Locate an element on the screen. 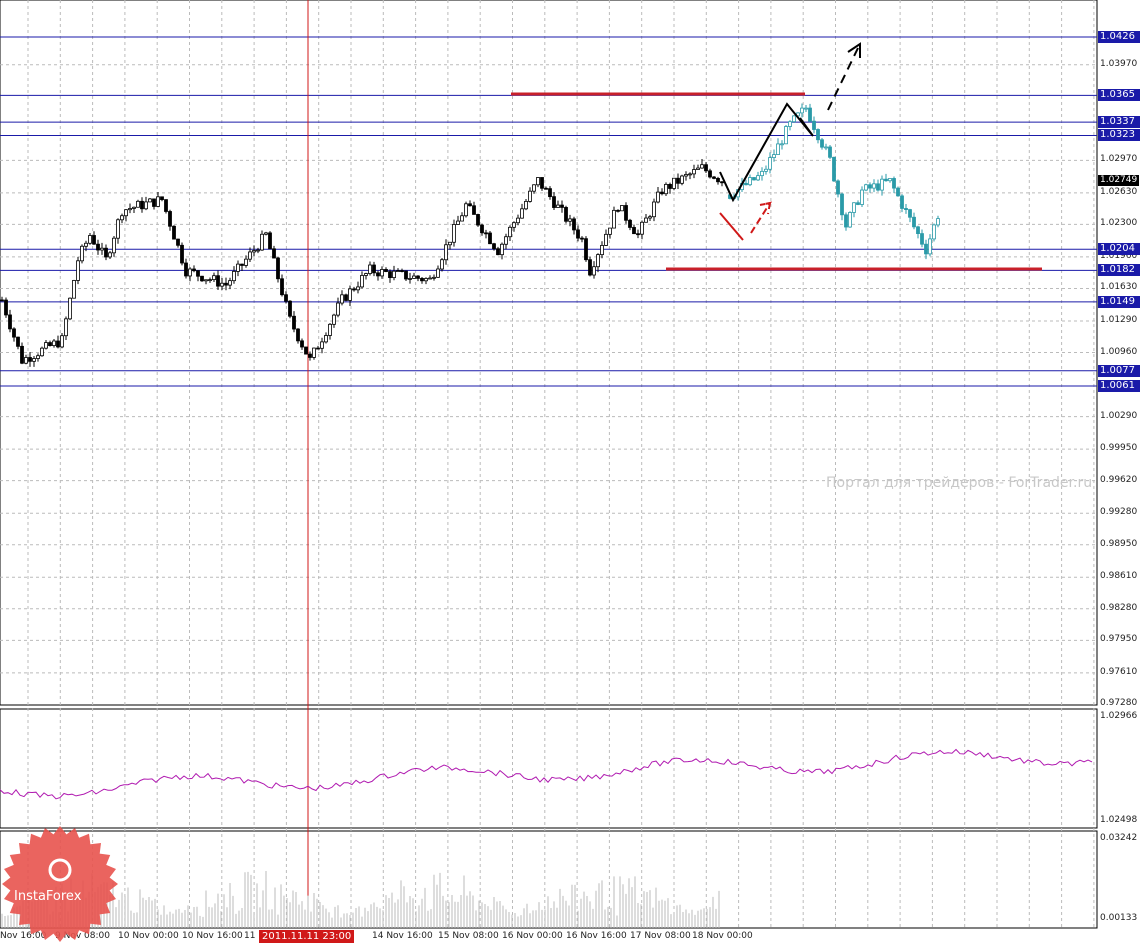 The width and height of the screenshot is (1144, 946). price-tick: 1.01630 is located at coordinates (1119, 287).